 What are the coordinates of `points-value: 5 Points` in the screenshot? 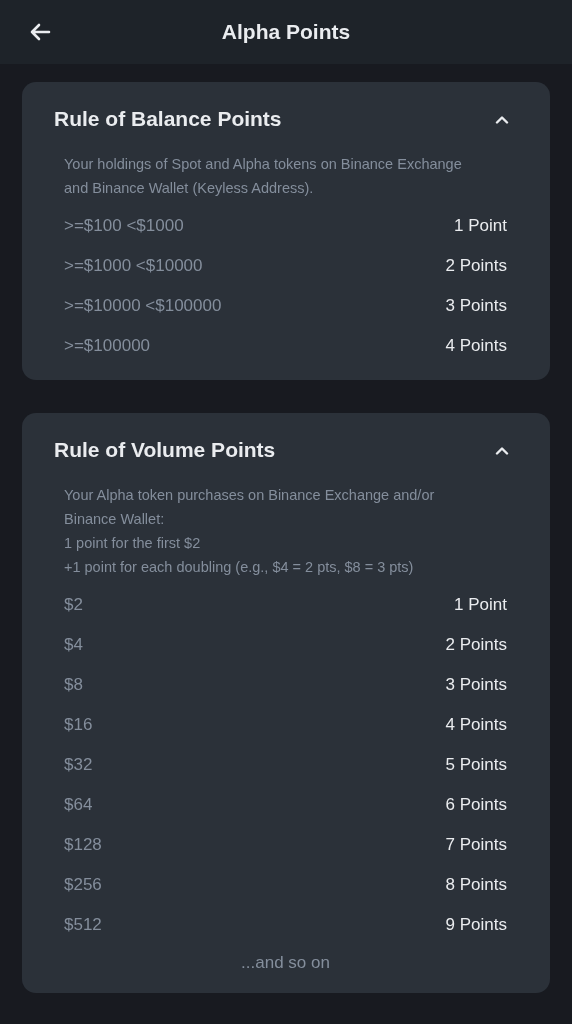 It's located at (476, 765).